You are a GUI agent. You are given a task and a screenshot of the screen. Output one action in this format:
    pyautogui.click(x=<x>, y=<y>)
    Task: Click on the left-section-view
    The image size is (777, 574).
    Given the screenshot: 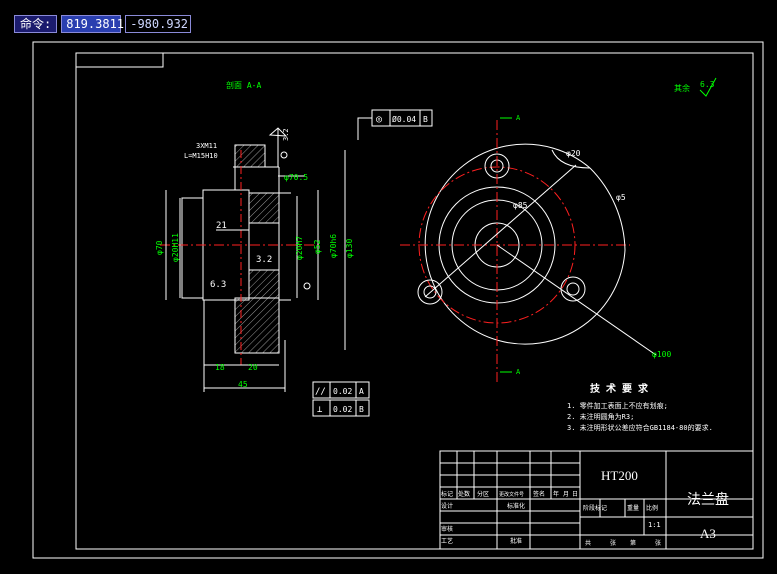 What is the action you would take?
    pyautogui.click(x=253, y=259)
    